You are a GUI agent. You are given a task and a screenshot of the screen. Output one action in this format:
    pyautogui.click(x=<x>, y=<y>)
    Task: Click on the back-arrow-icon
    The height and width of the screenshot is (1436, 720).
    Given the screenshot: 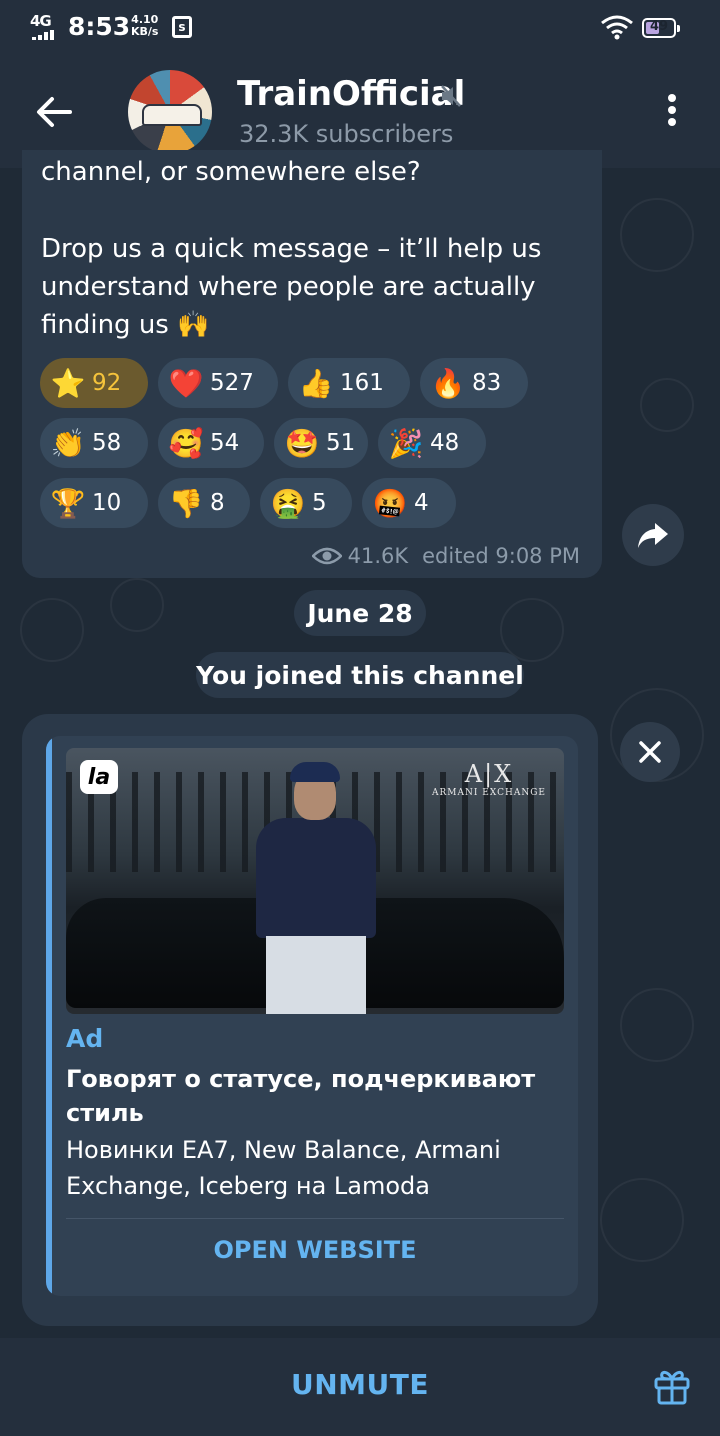 What is the action you would take?
    pyautogui.click(x=54, y=112)
    